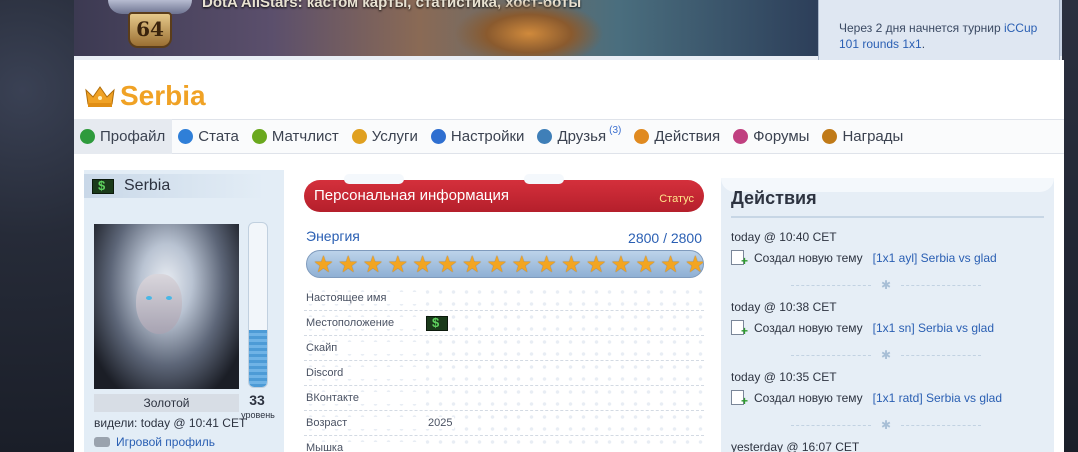  I want to click on page-title: Serbia, so click(163, 95).